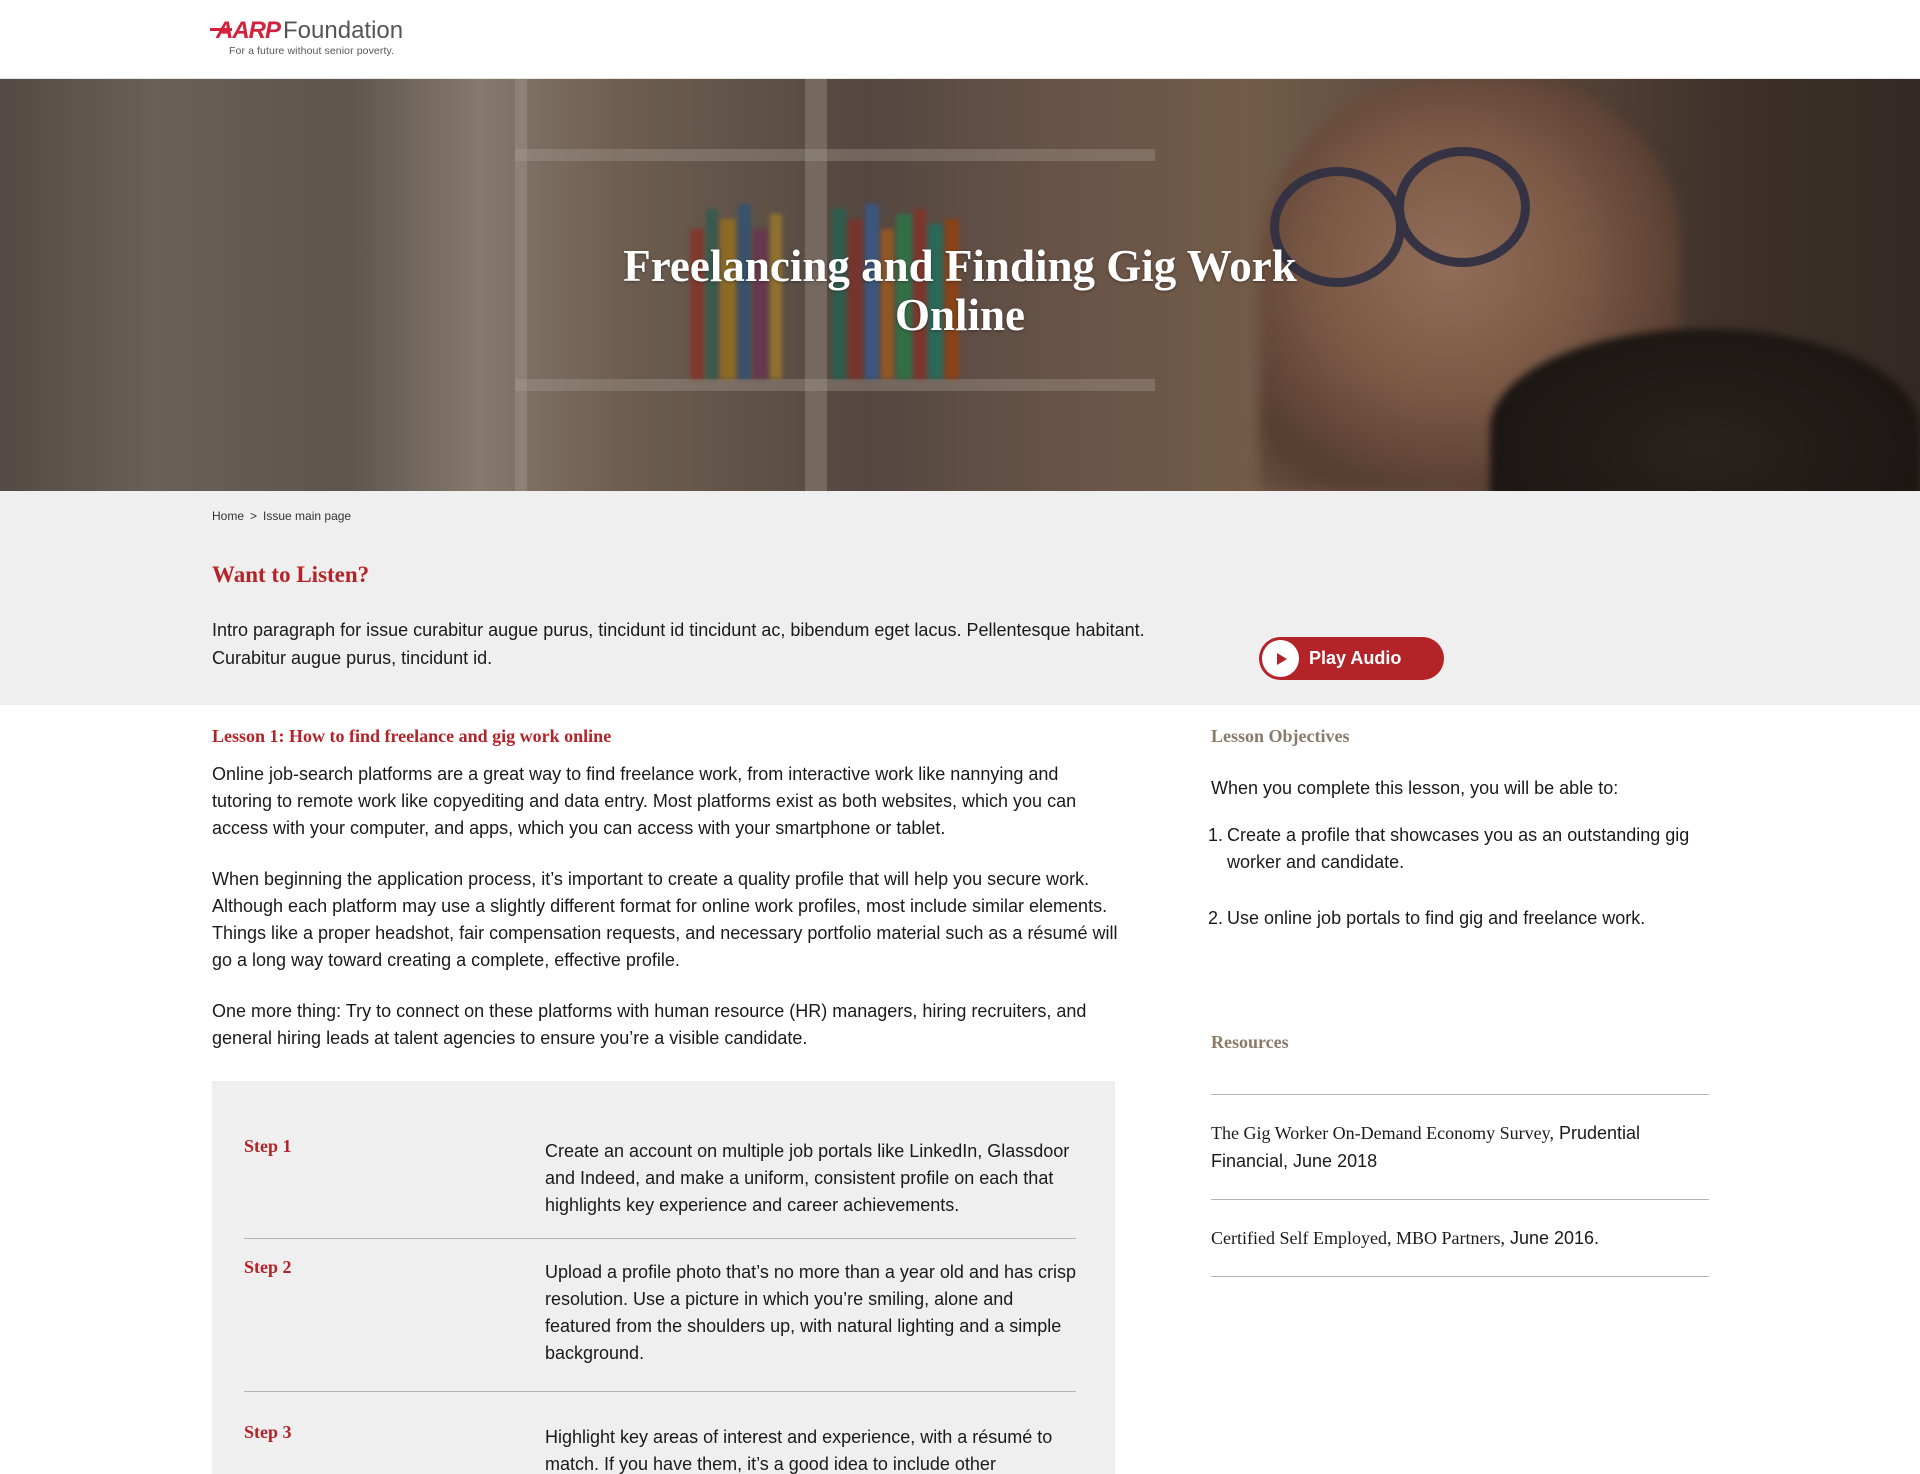 The width and height of the screenshot is (1920, 1474). What do you see at coordinates (1358, 1238) in the screenshot?
I see `resource-source: Certified Self Employed, MBO Partners,` at bounding box center [1358, 1238].